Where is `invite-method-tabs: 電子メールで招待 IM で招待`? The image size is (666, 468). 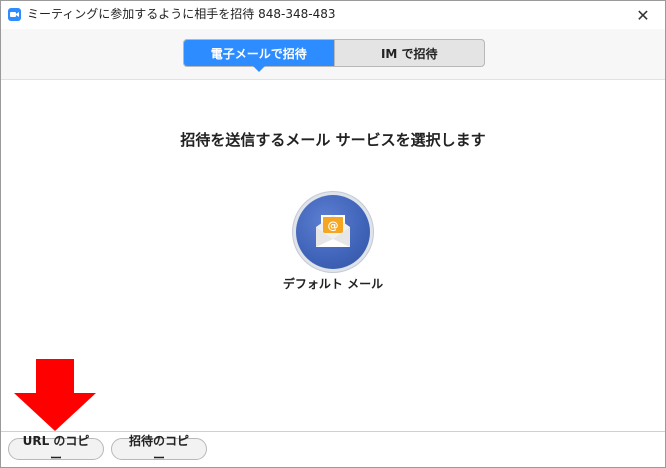
invite-method-tabs: 電子メールで招待 IM で招待 is located at coordinates (334, 55).